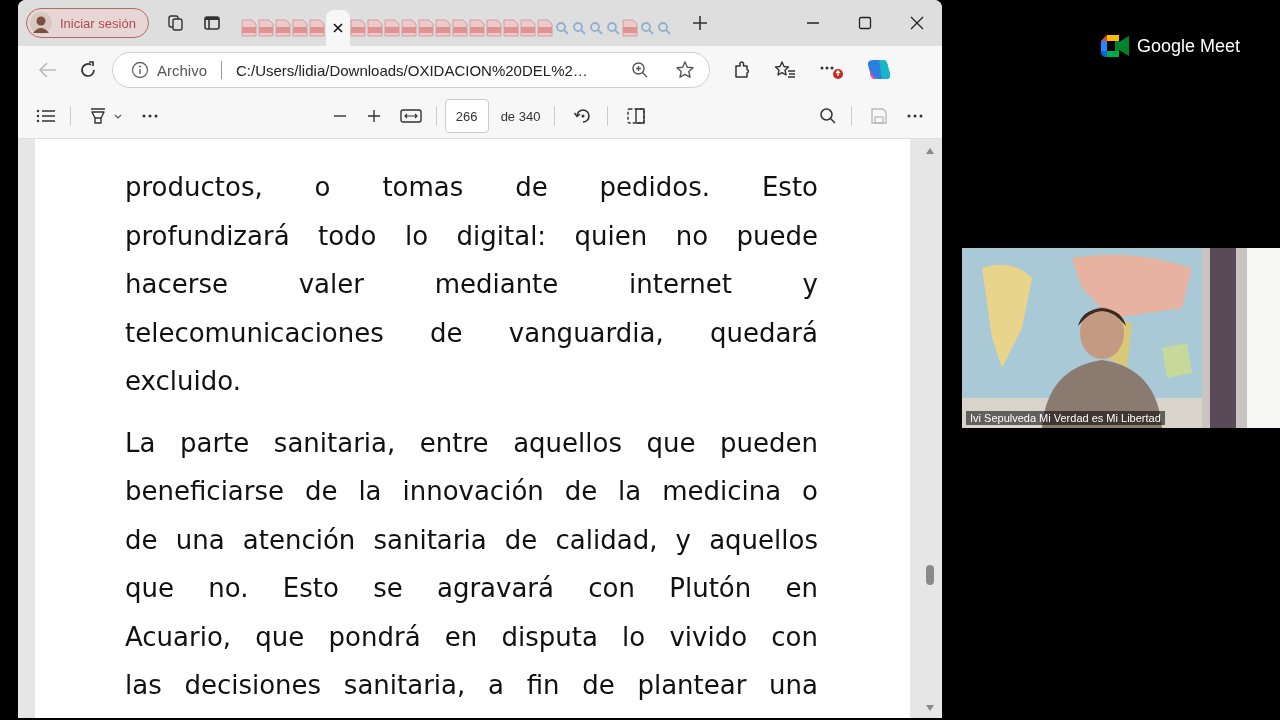 The height and width of the screenshot is (720, 1280). I want to click on collections-icon, so click(175, 23).